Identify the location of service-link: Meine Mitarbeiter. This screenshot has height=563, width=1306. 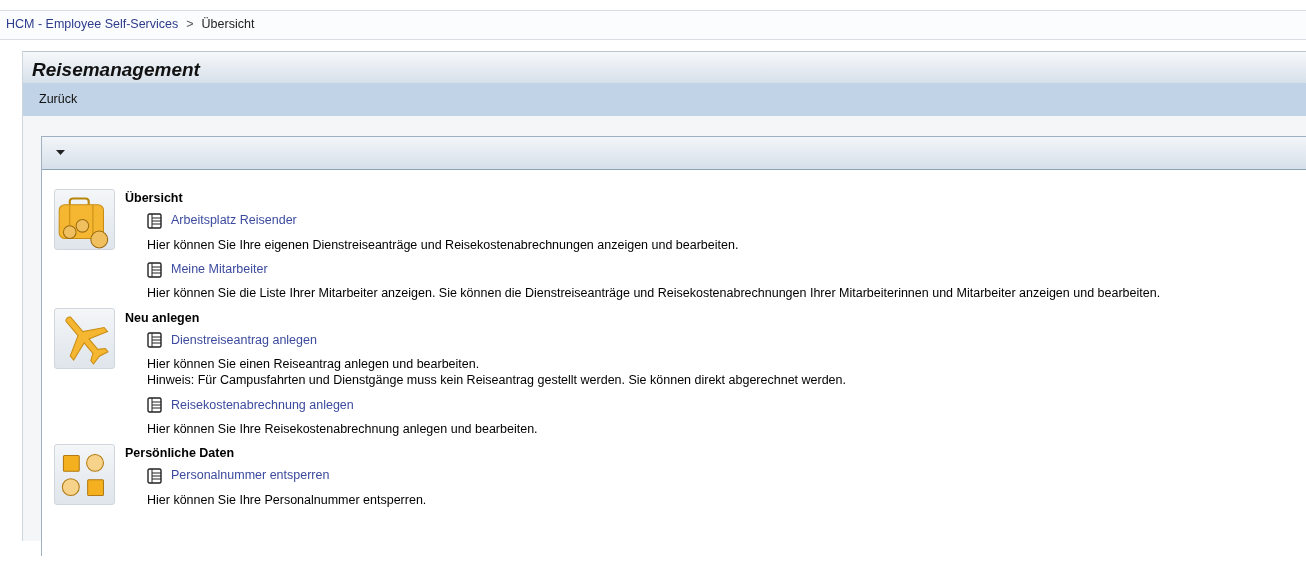
(207, 269).